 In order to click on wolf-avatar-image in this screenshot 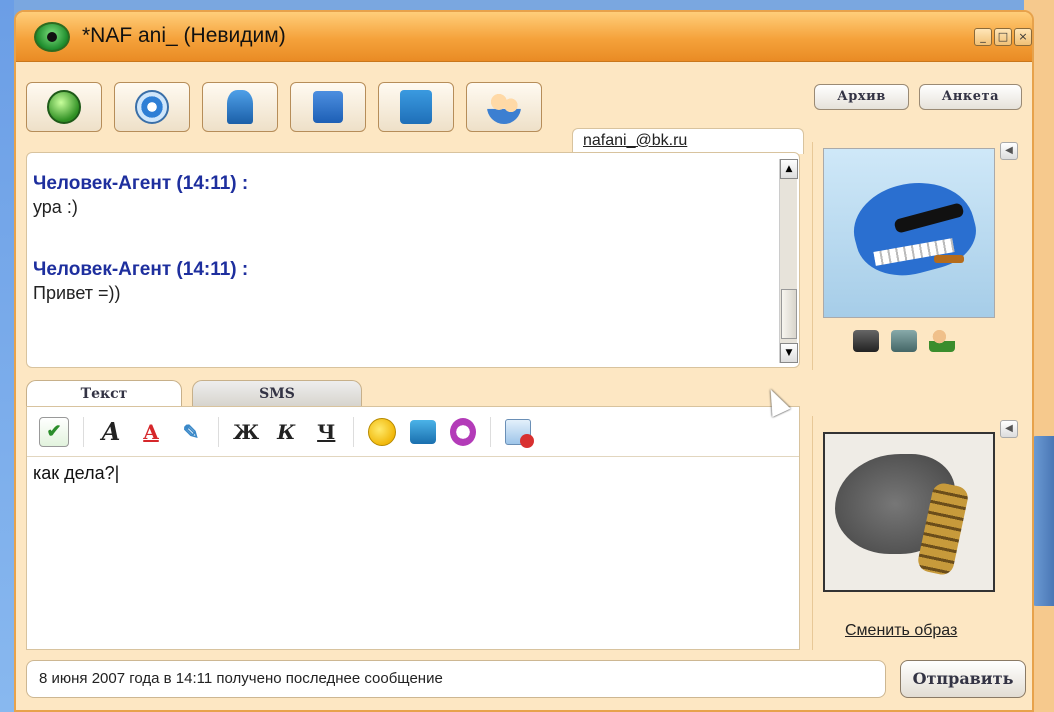, I will do `click(909, 231)`.